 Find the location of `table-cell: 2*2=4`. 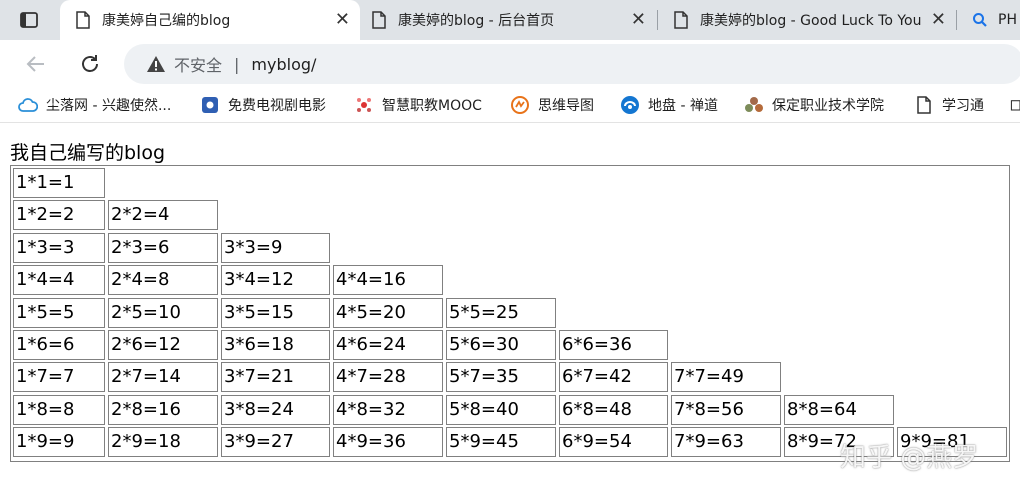

table-cell: 2*2=4 is located at coordinates (163, 215).